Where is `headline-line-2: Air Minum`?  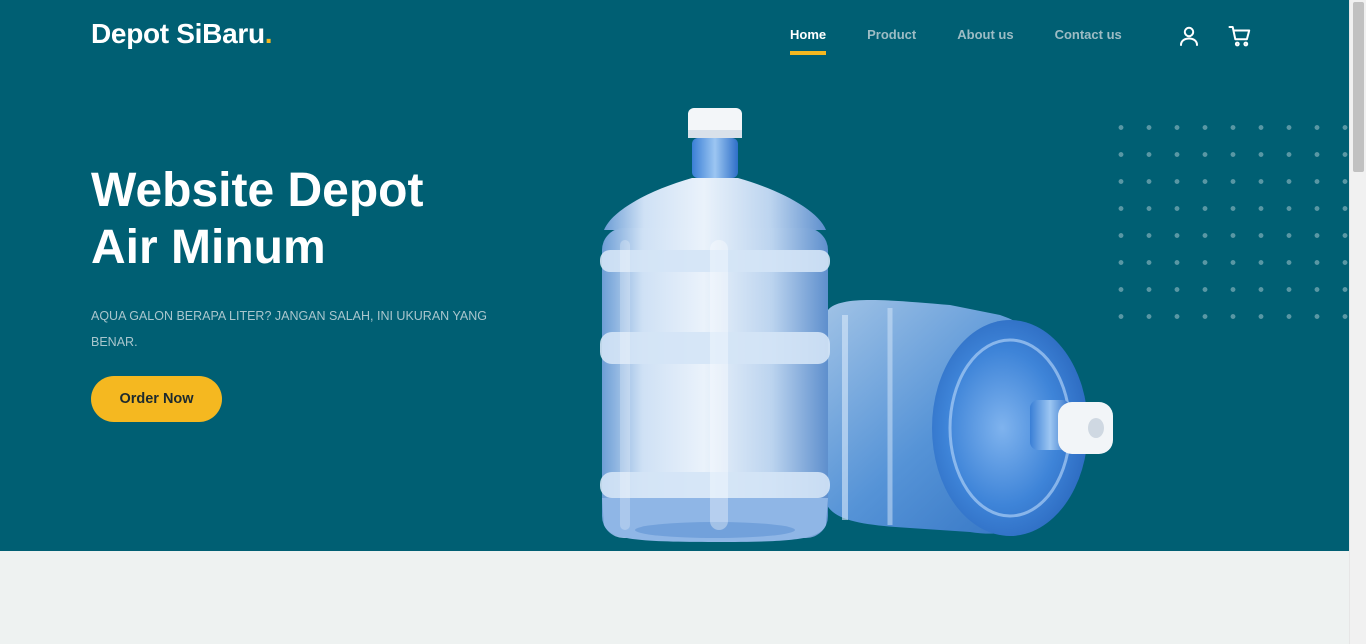
headline-line-2: Air Minum is located at coordinates (208, 247).